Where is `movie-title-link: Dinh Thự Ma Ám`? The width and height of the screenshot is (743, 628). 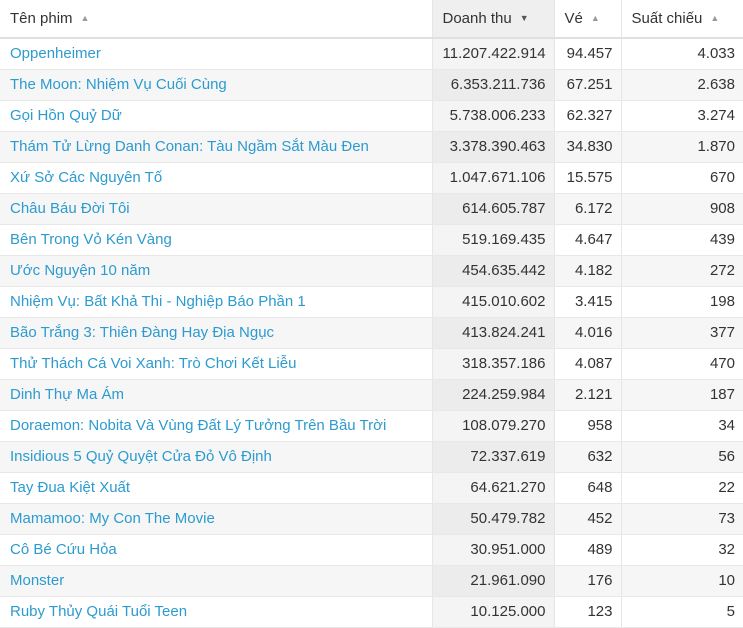 movie-title-link: Dinh Thự Ma Ám is located at coordinates (67, 394).